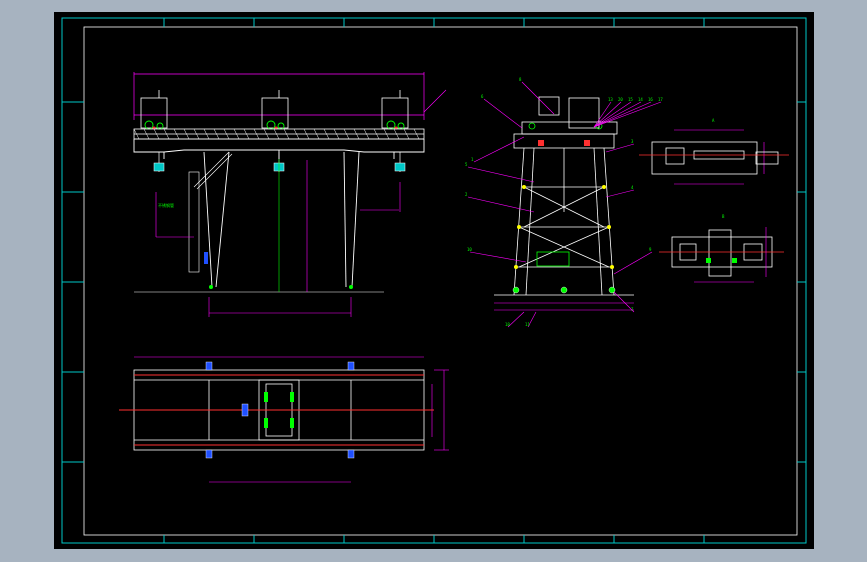 This screenshot has width=867, height=562. What do you see at coordinates (466, 194) in the screenshot?
I see `tower-balloon-label: 2` at bounding box center [466, 194].